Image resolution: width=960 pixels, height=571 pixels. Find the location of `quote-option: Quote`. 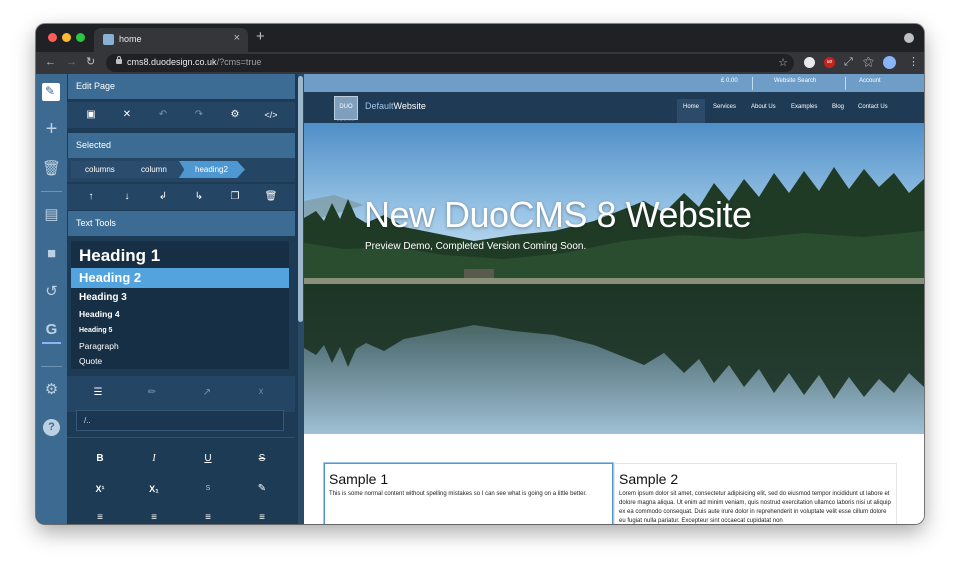

quote-option: Quote is located at coordinates (180, 361).